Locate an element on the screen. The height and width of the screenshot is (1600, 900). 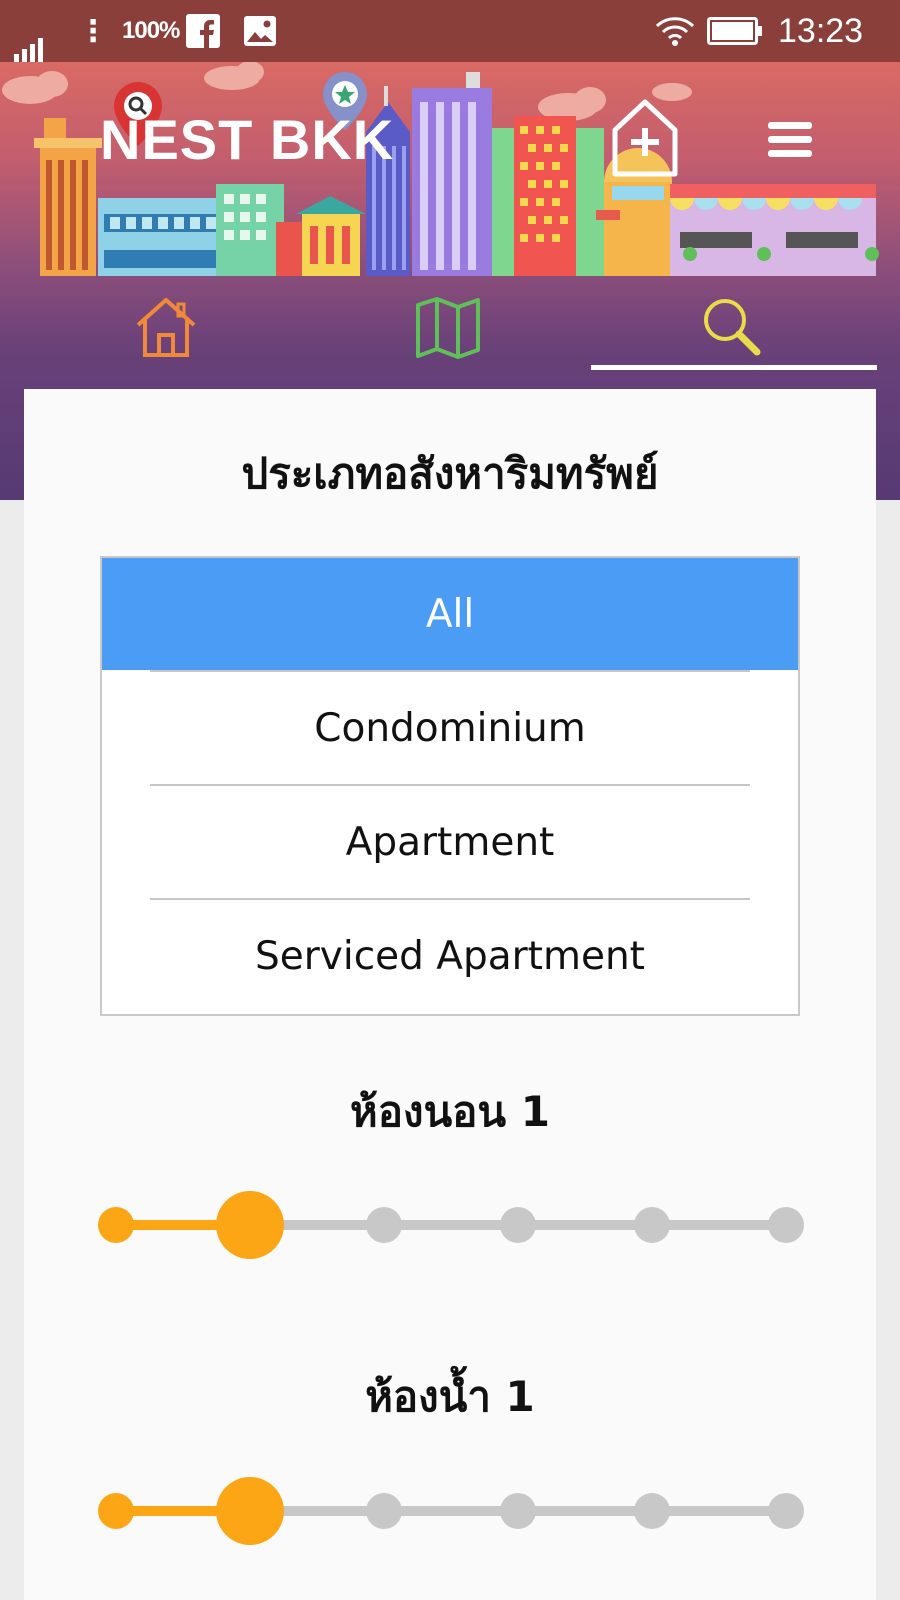
tab-map is located at coordinates (448, 327).